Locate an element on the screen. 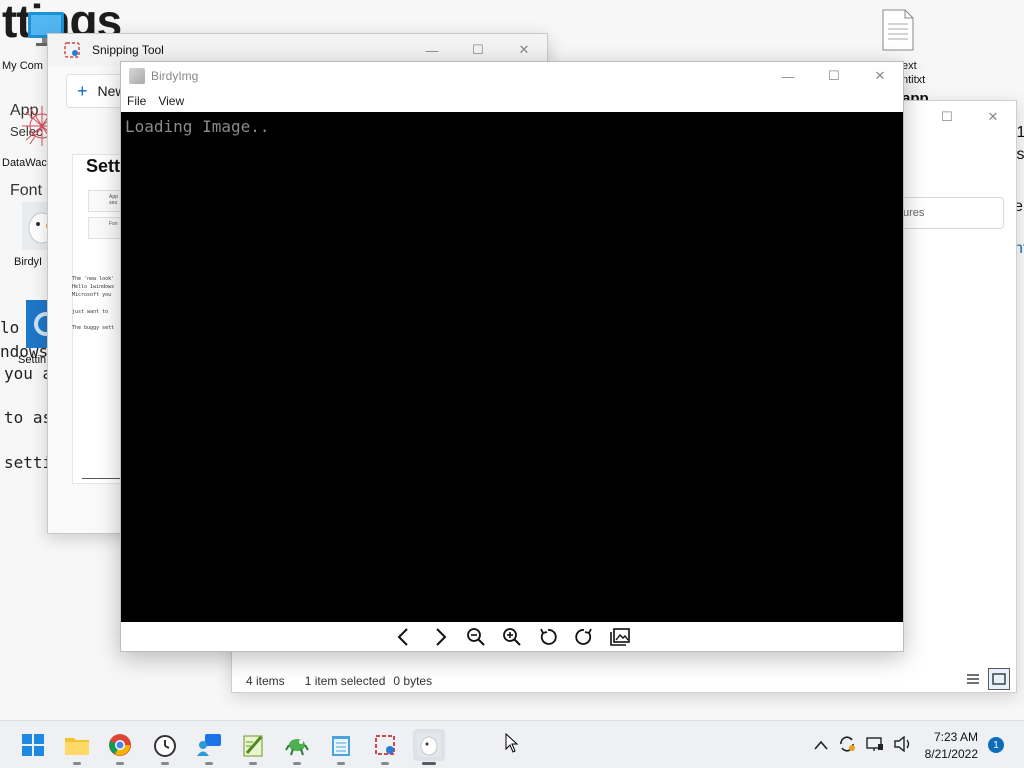  clock-date: 8/21/2022 is located at coordinates (951, 754).